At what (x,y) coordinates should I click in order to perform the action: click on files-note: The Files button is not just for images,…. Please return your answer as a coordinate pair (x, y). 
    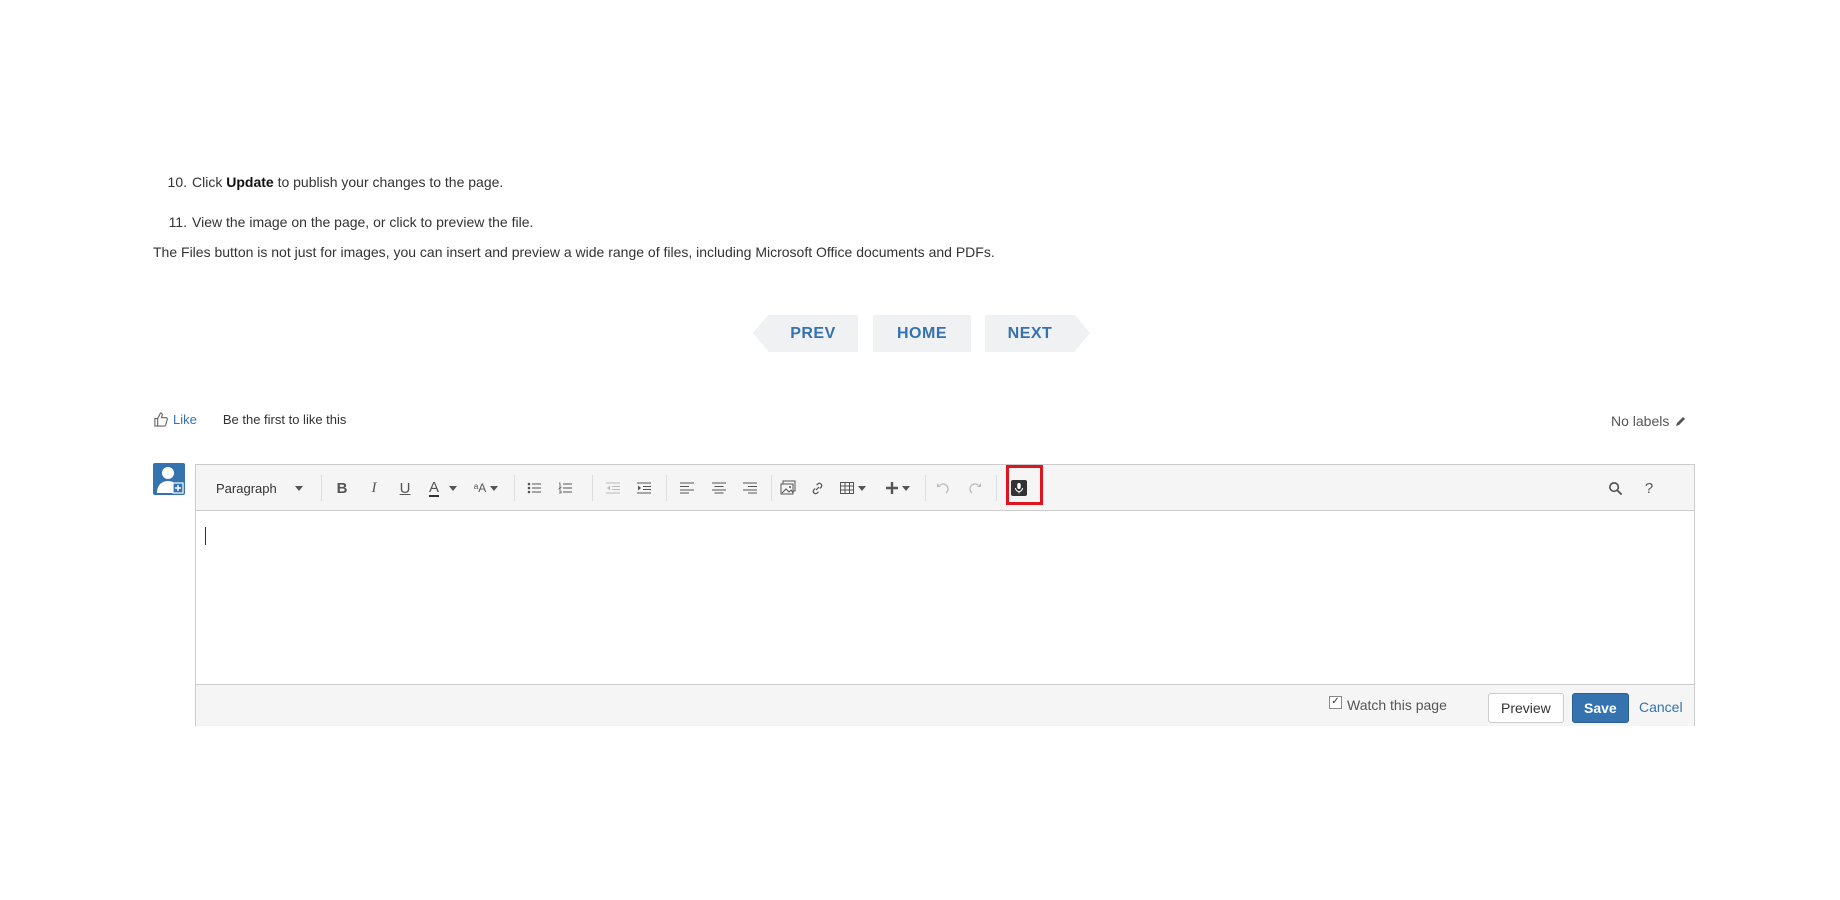
    Looking at the image, I should click on (574, 252).